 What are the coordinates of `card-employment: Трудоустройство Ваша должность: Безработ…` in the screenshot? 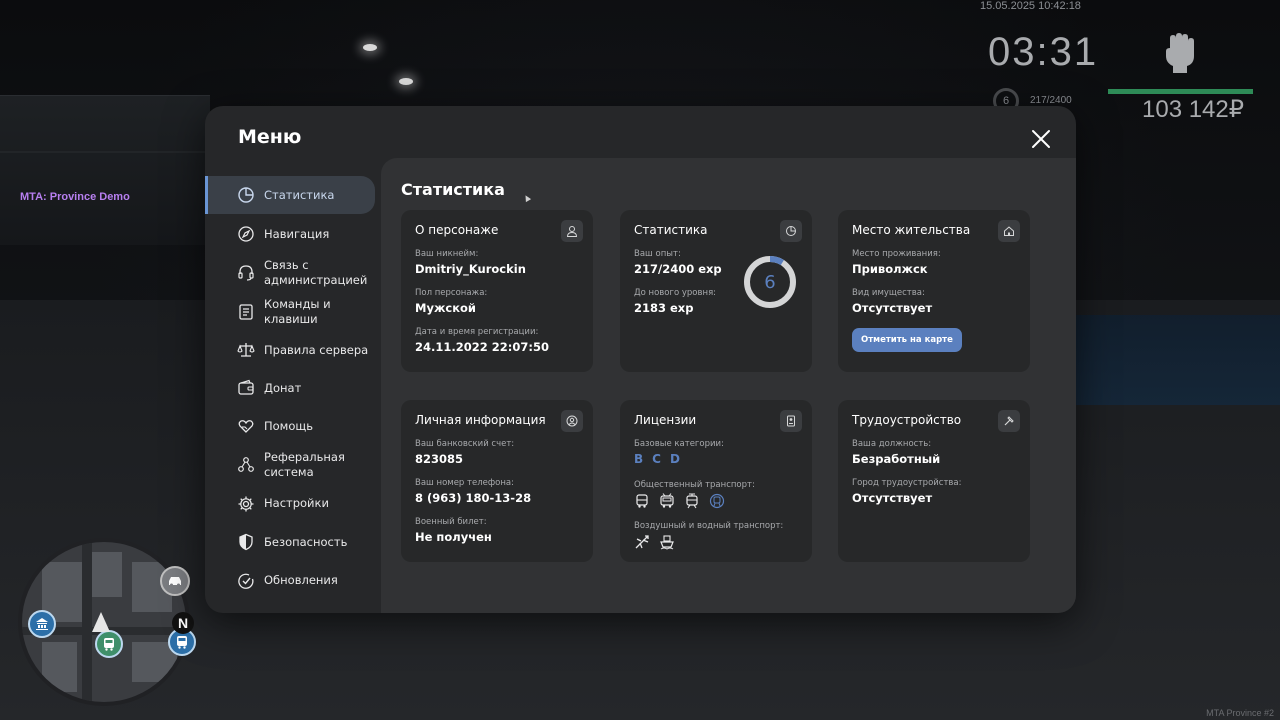 It's located at (934, 481).